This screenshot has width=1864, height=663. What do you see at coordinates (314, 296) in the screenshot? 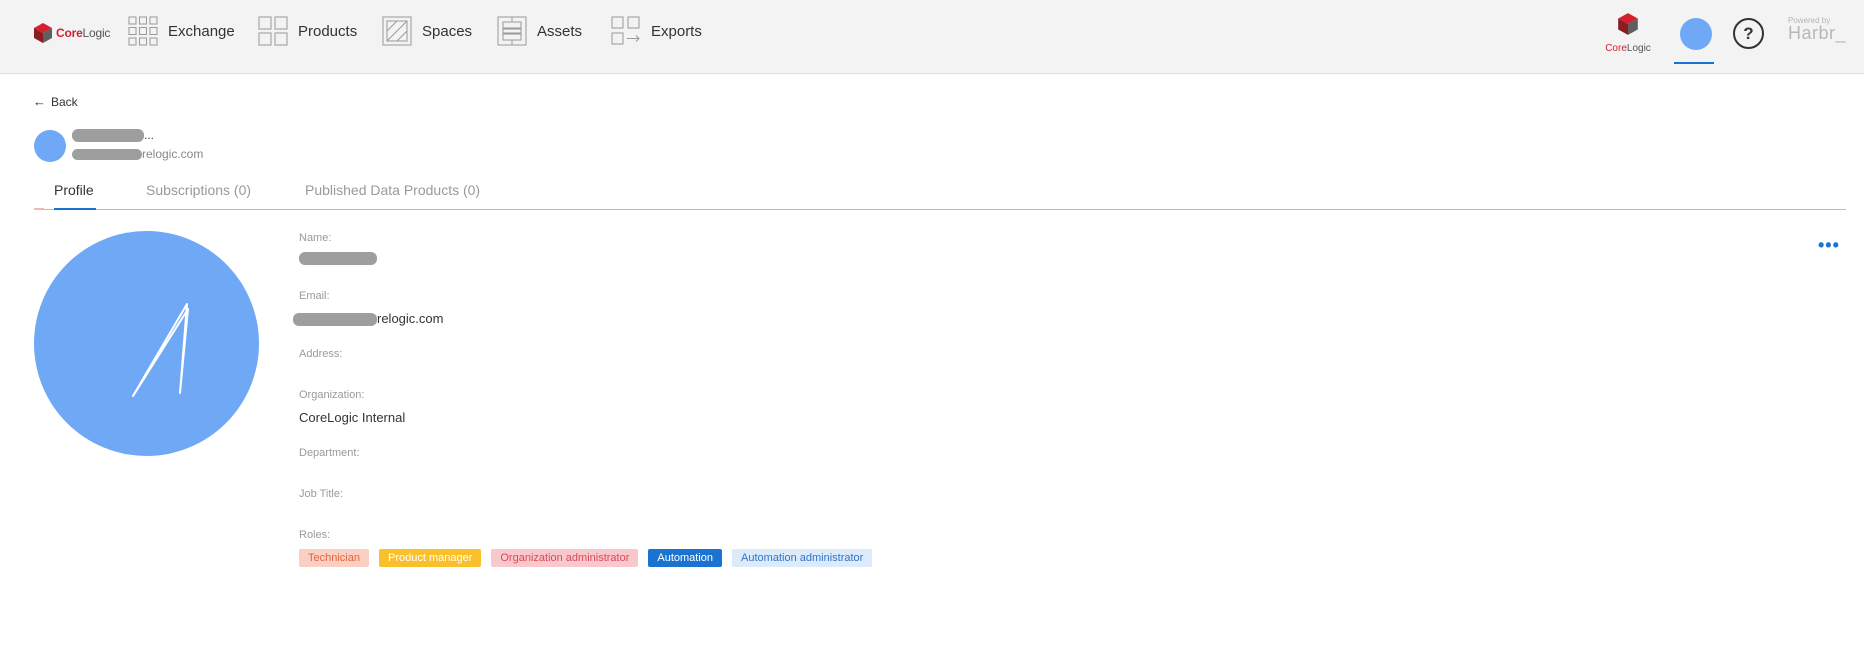
I see `email-label: Email:` at bounding box center [314, 296].